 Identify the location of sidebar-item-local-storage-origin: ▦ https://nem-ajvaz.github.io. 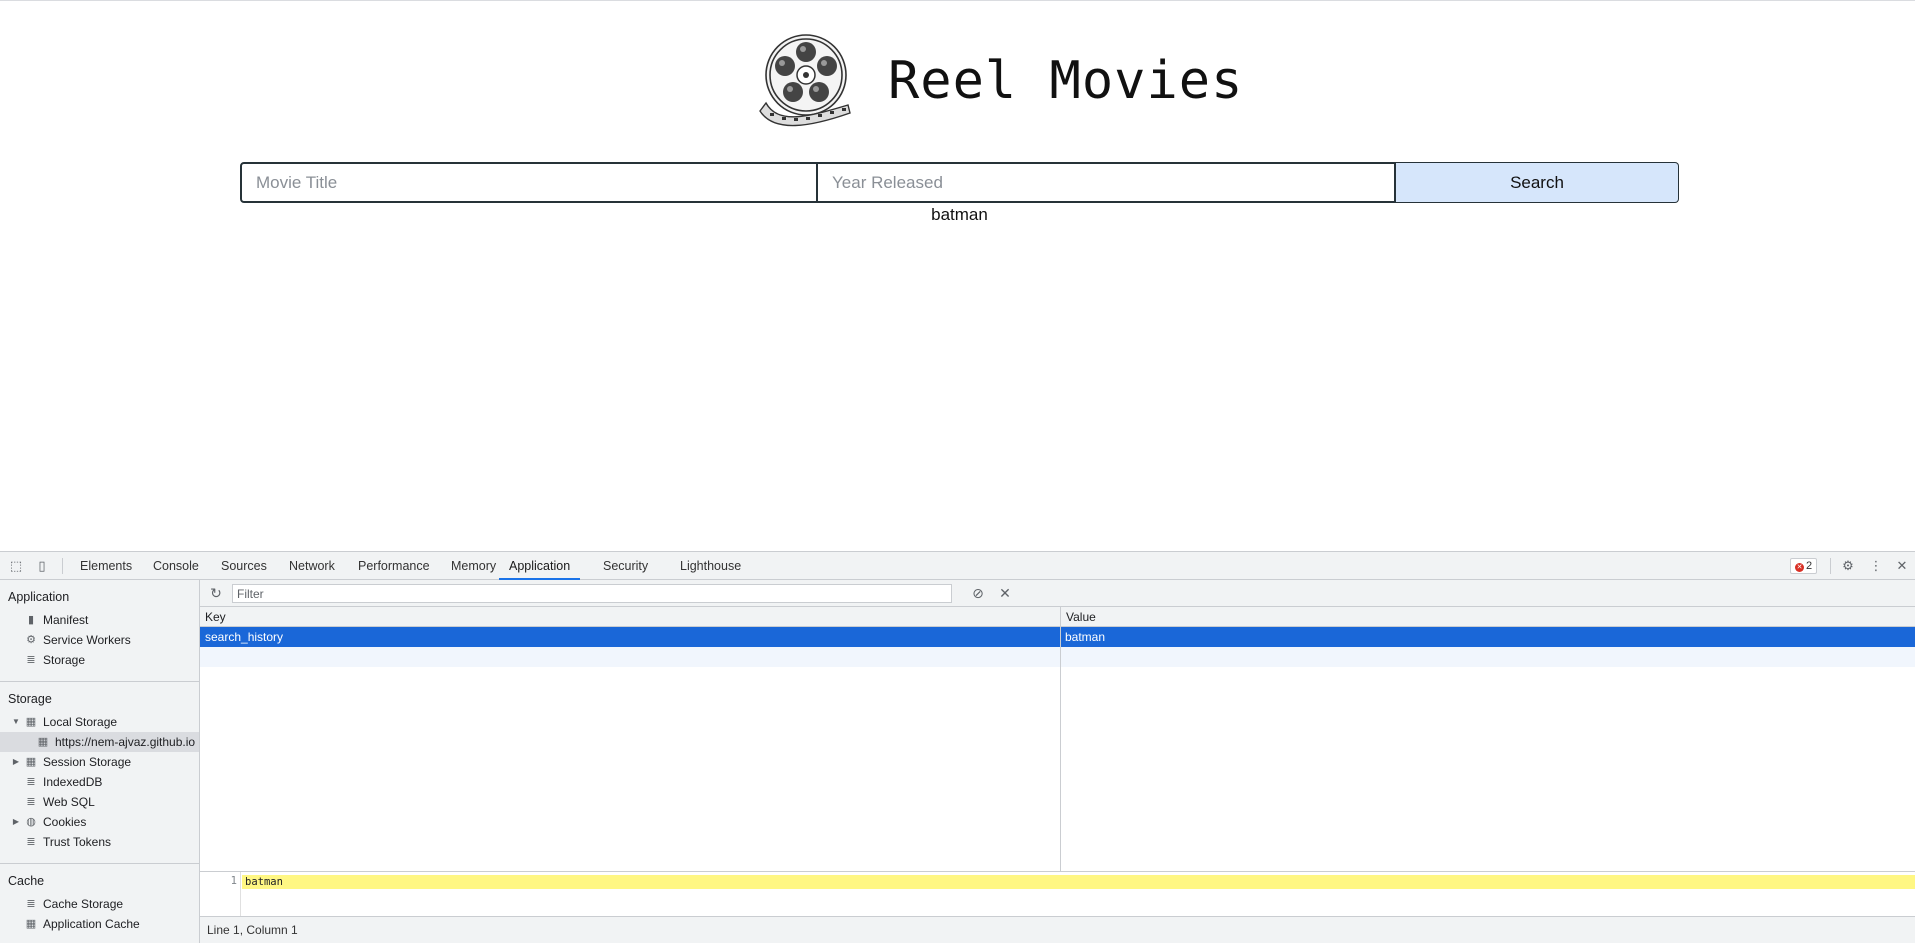
(99, 742).